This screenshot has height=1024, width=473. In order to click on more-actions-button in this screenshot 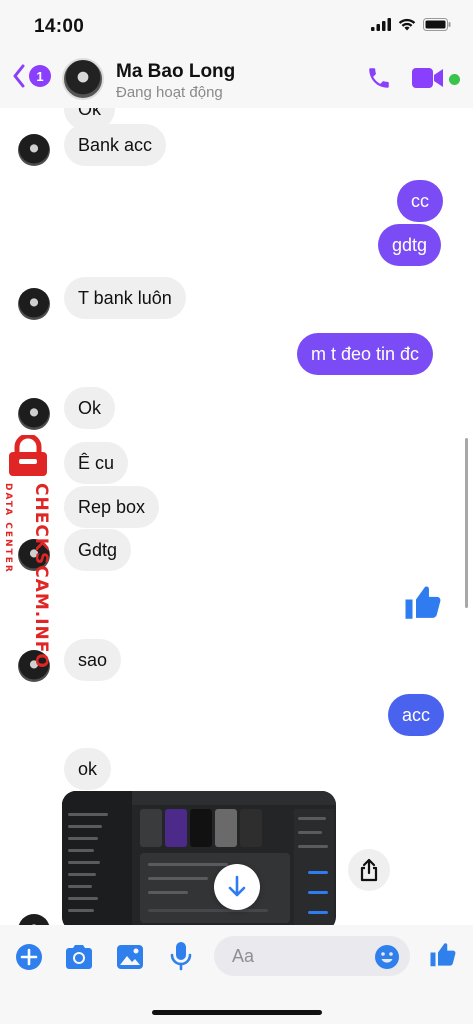, I will do `click(29, 959)`.